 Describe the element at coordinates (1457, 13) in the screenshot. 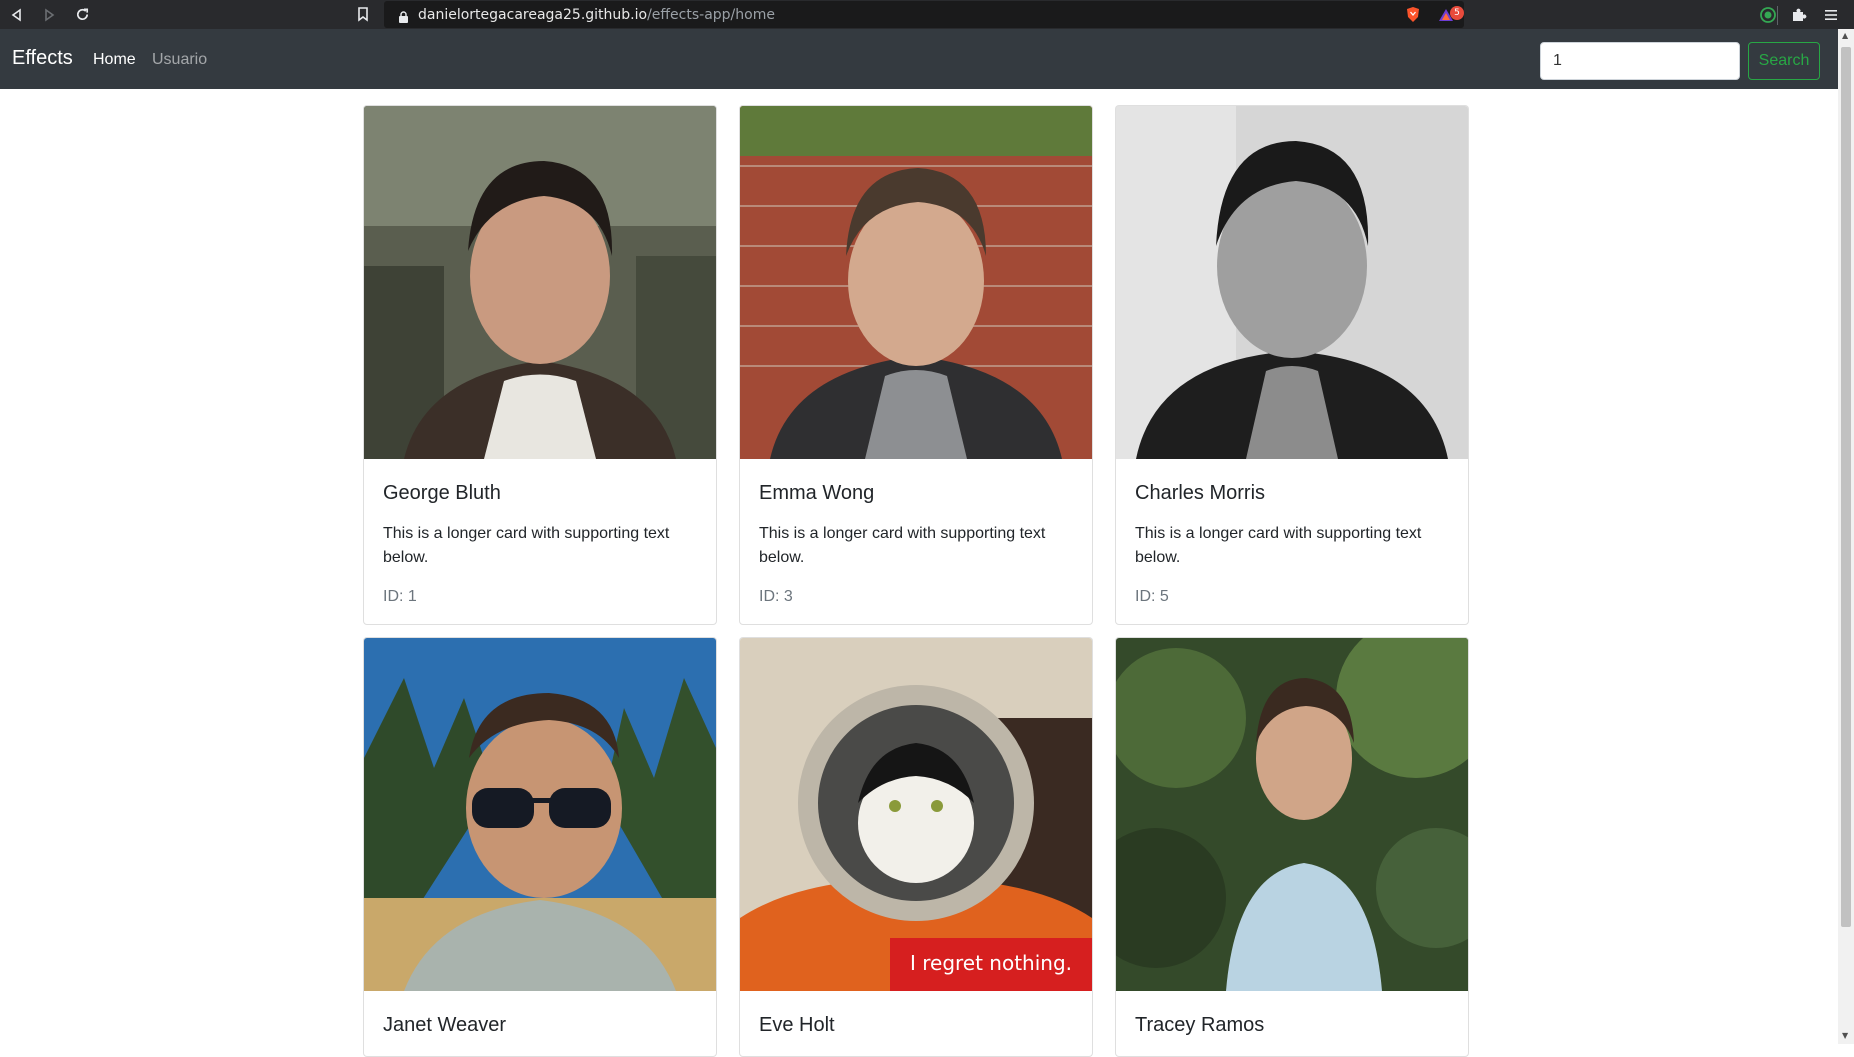

I see `notification-badge: 5` at that location.